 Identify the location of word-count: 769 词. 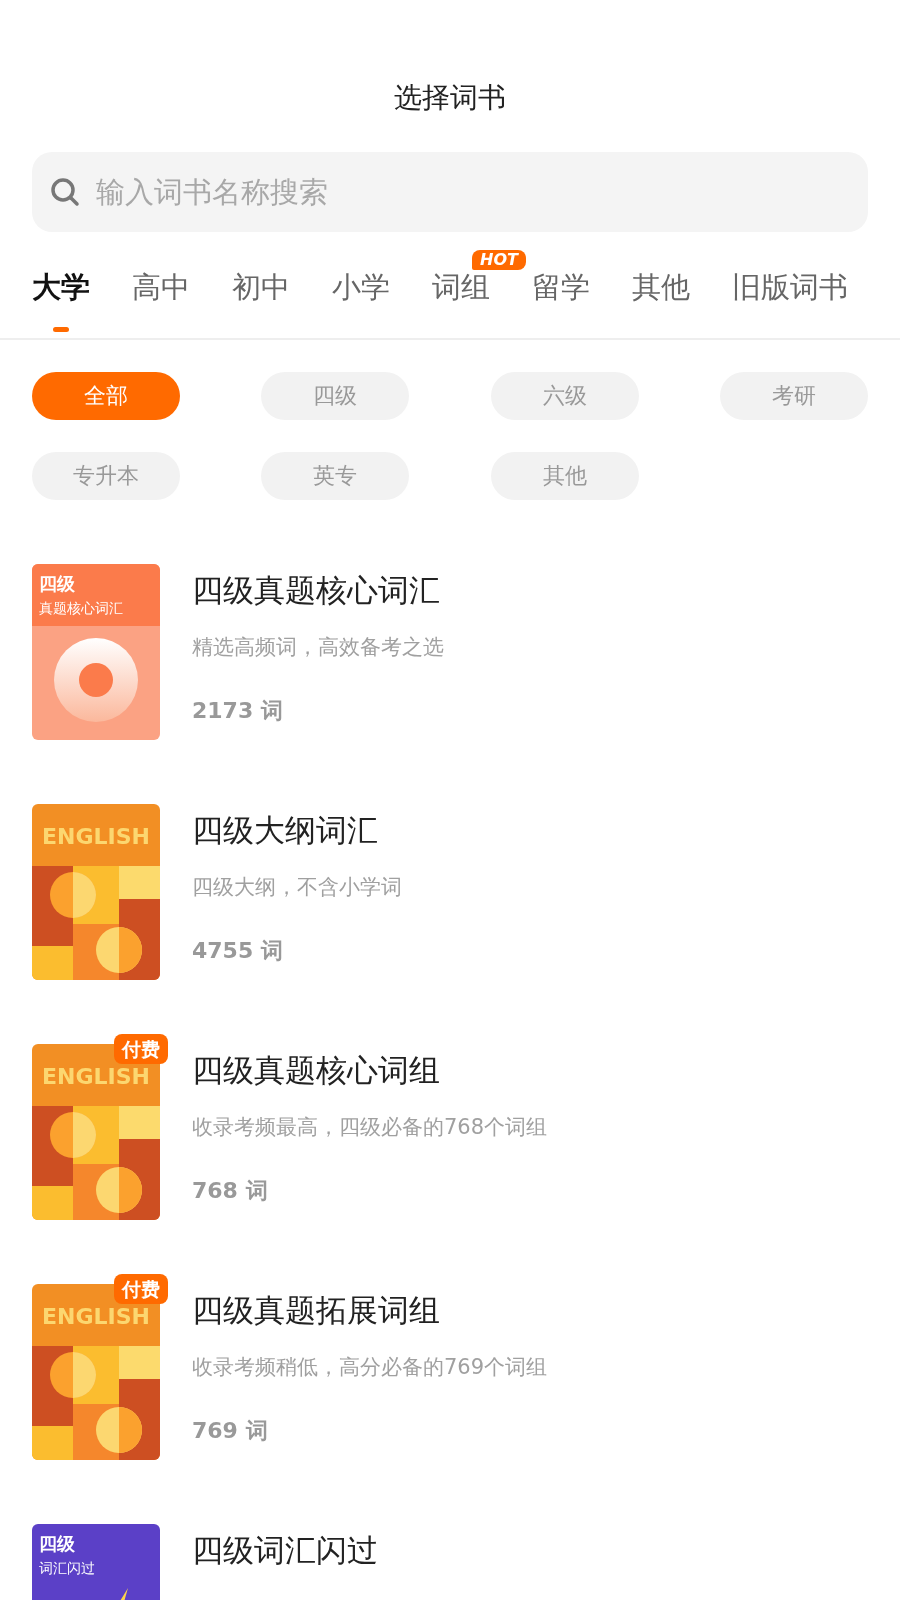
(230, 1431).